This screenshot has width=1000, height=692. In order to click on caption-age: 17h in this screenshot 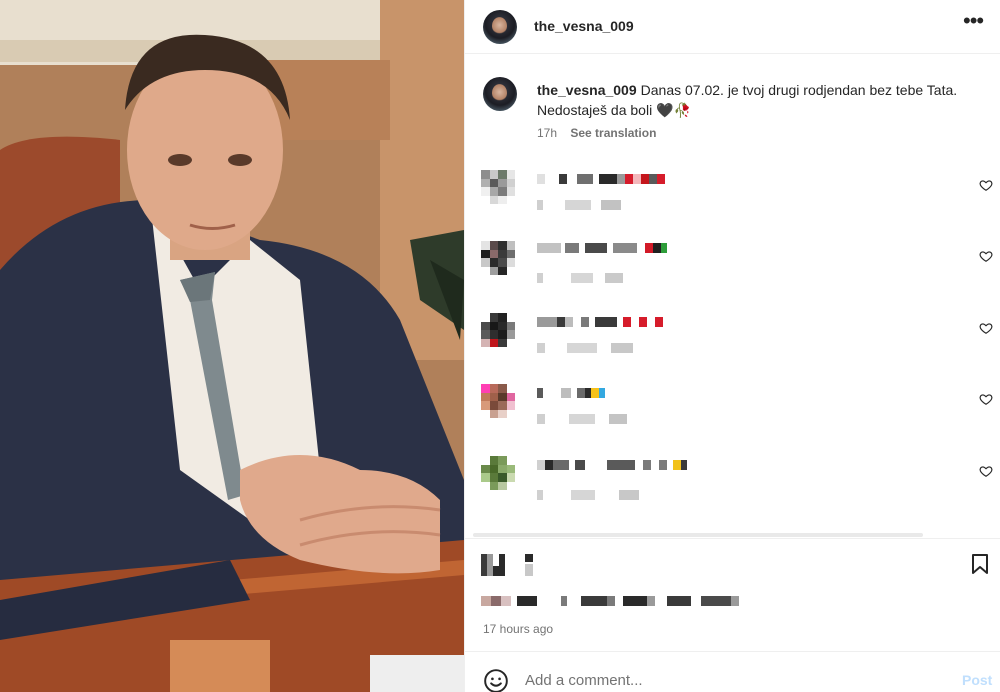, I will do `click(547, 133)`.